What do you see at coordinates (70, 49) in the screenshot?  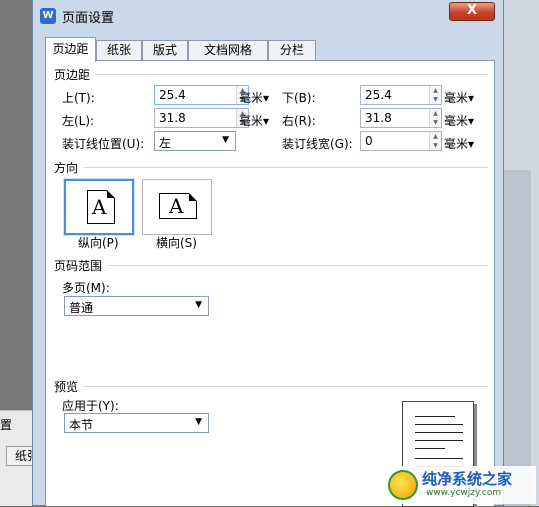 I see `tab-margins: 页边距` at bounding box center [70, 49].